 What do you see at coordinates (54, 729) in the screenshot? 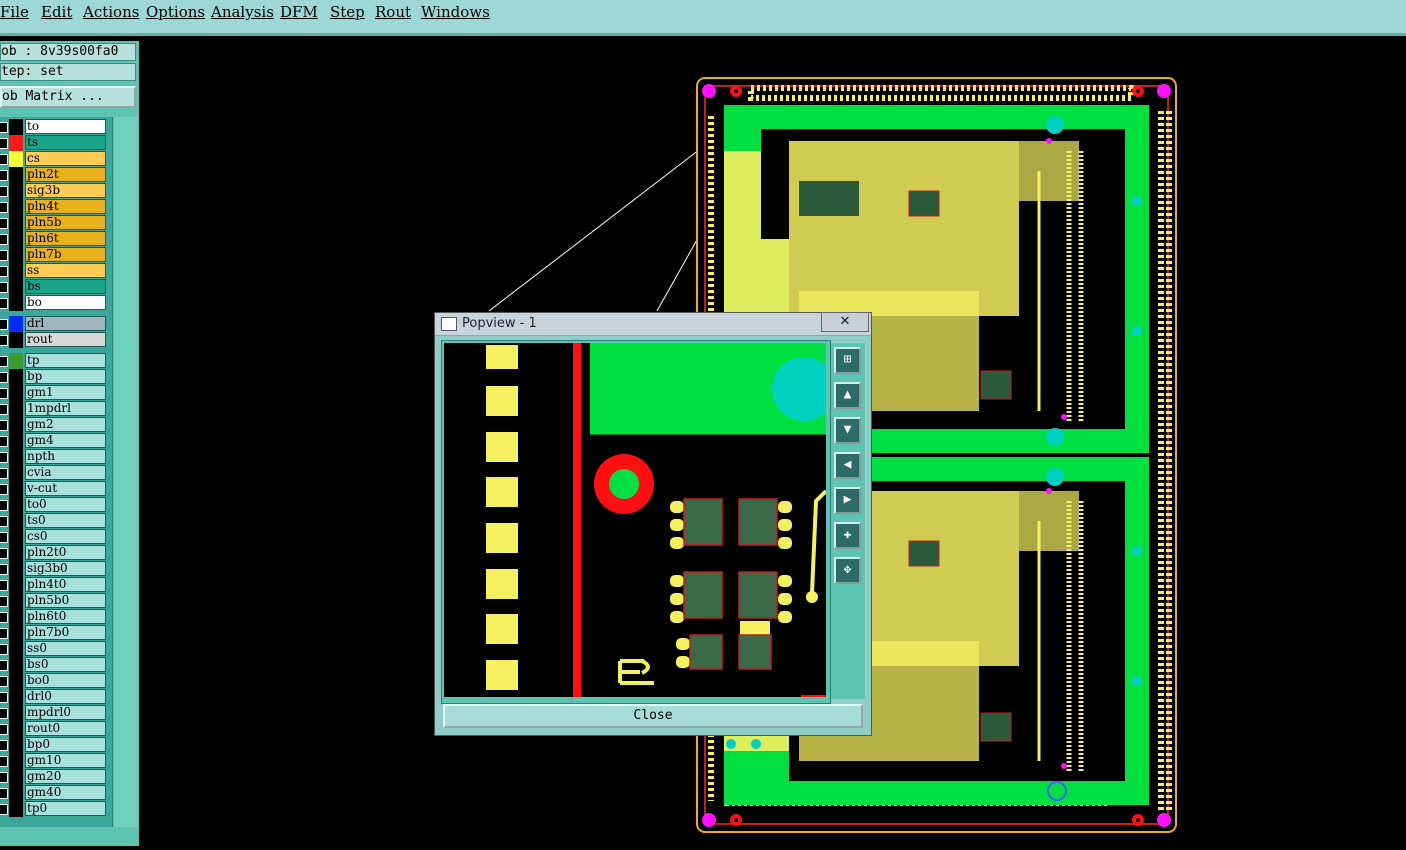
I see `layer-row-rout0: rout0` at bounding box center [54, 729].